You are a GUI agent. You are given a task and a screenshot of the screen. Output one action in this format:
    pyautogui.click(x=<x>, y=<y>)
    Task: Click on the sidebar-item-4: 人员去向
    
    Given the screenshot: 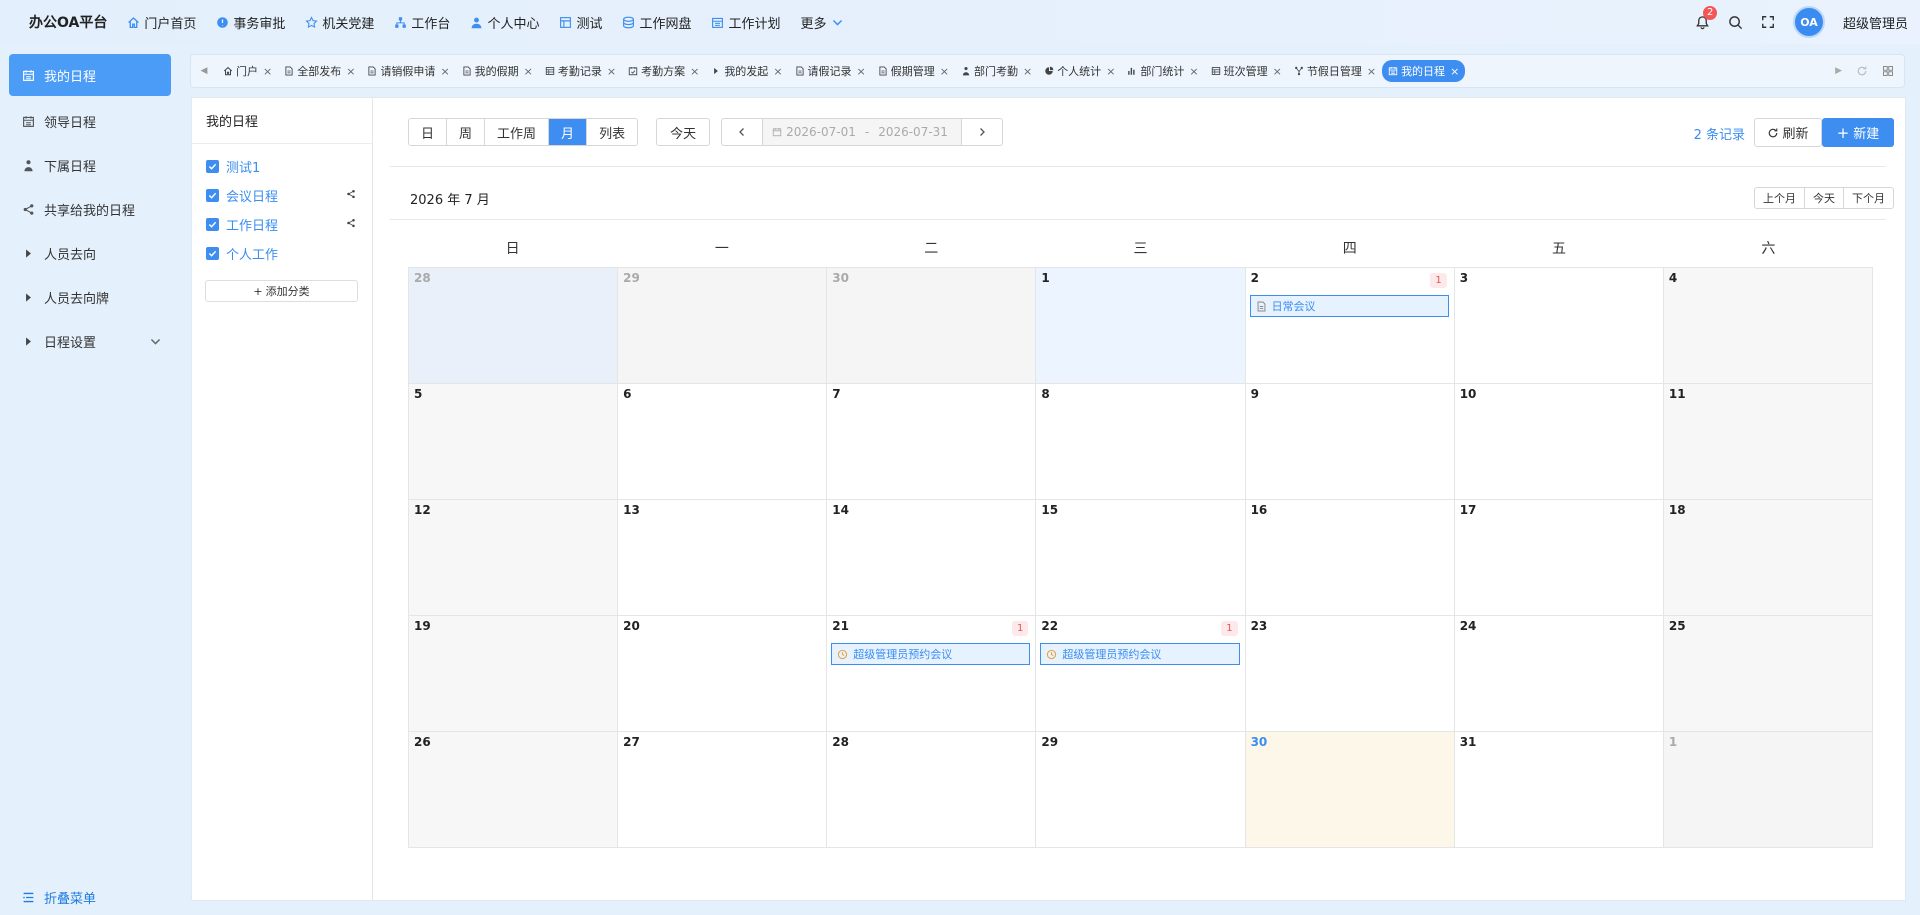 What is the action you would take?
    pyautogui.click(x=95, y=253)
    